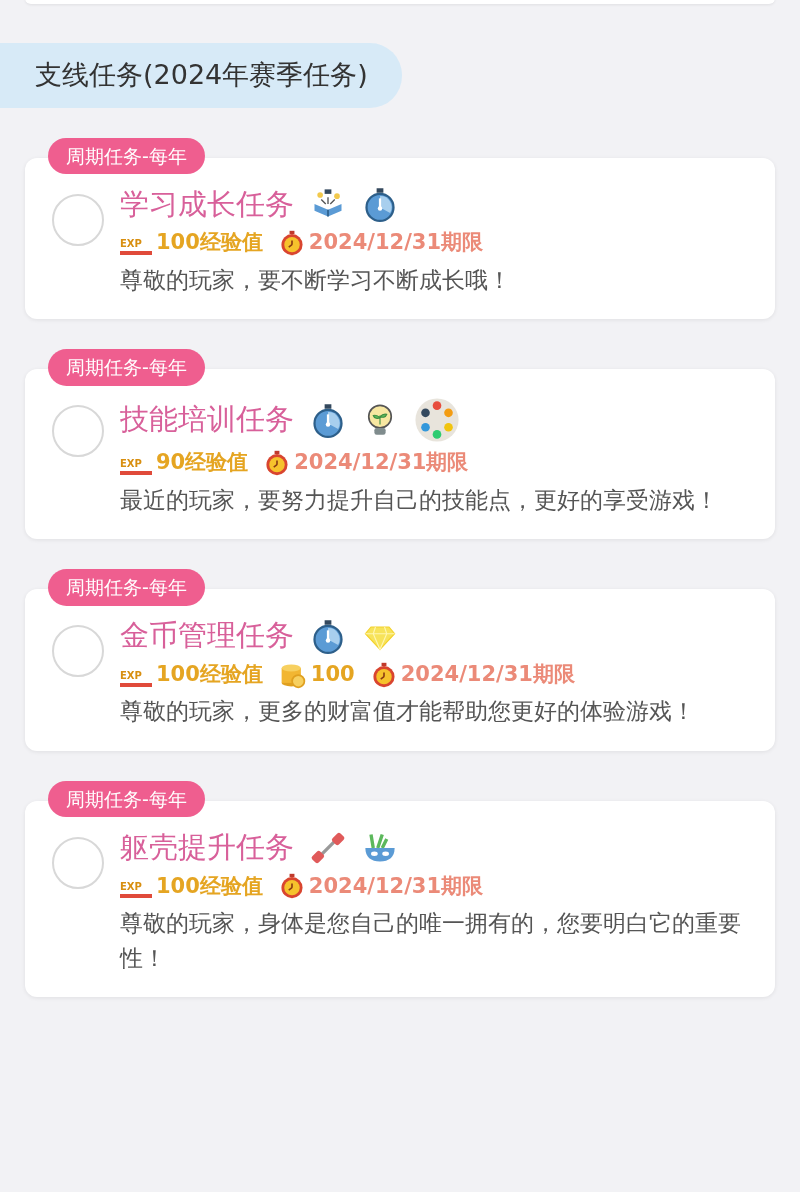 The height and width of the screenshot is (1192, 800). What do you see at coordinates (437, 420) in the screenshot?
I see `color-wheel-icon` at bounding box center [437, 420].